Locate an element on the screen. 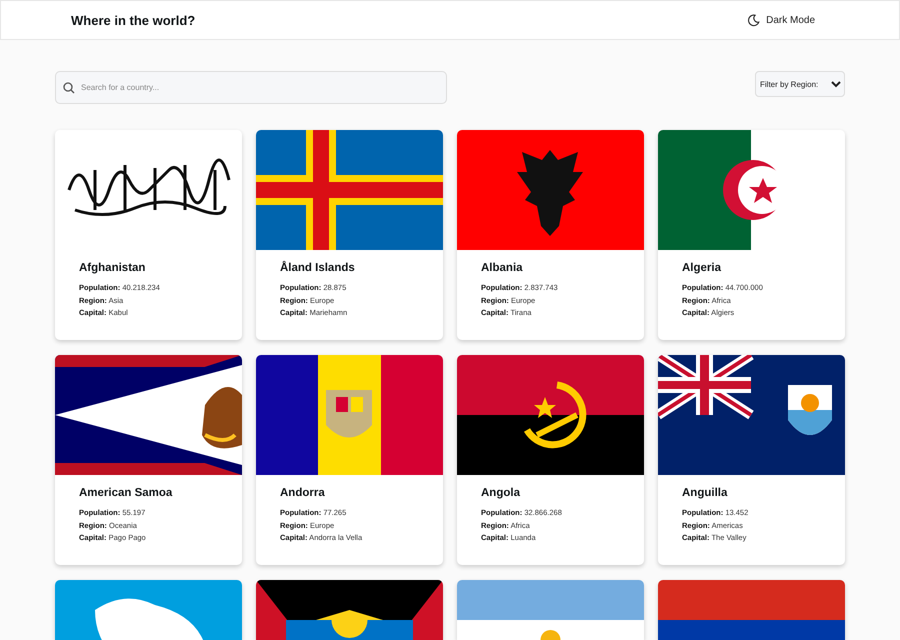 This screenshot has width=900, height=640. country-name: American Samoa is located at coordinates (126, 493).